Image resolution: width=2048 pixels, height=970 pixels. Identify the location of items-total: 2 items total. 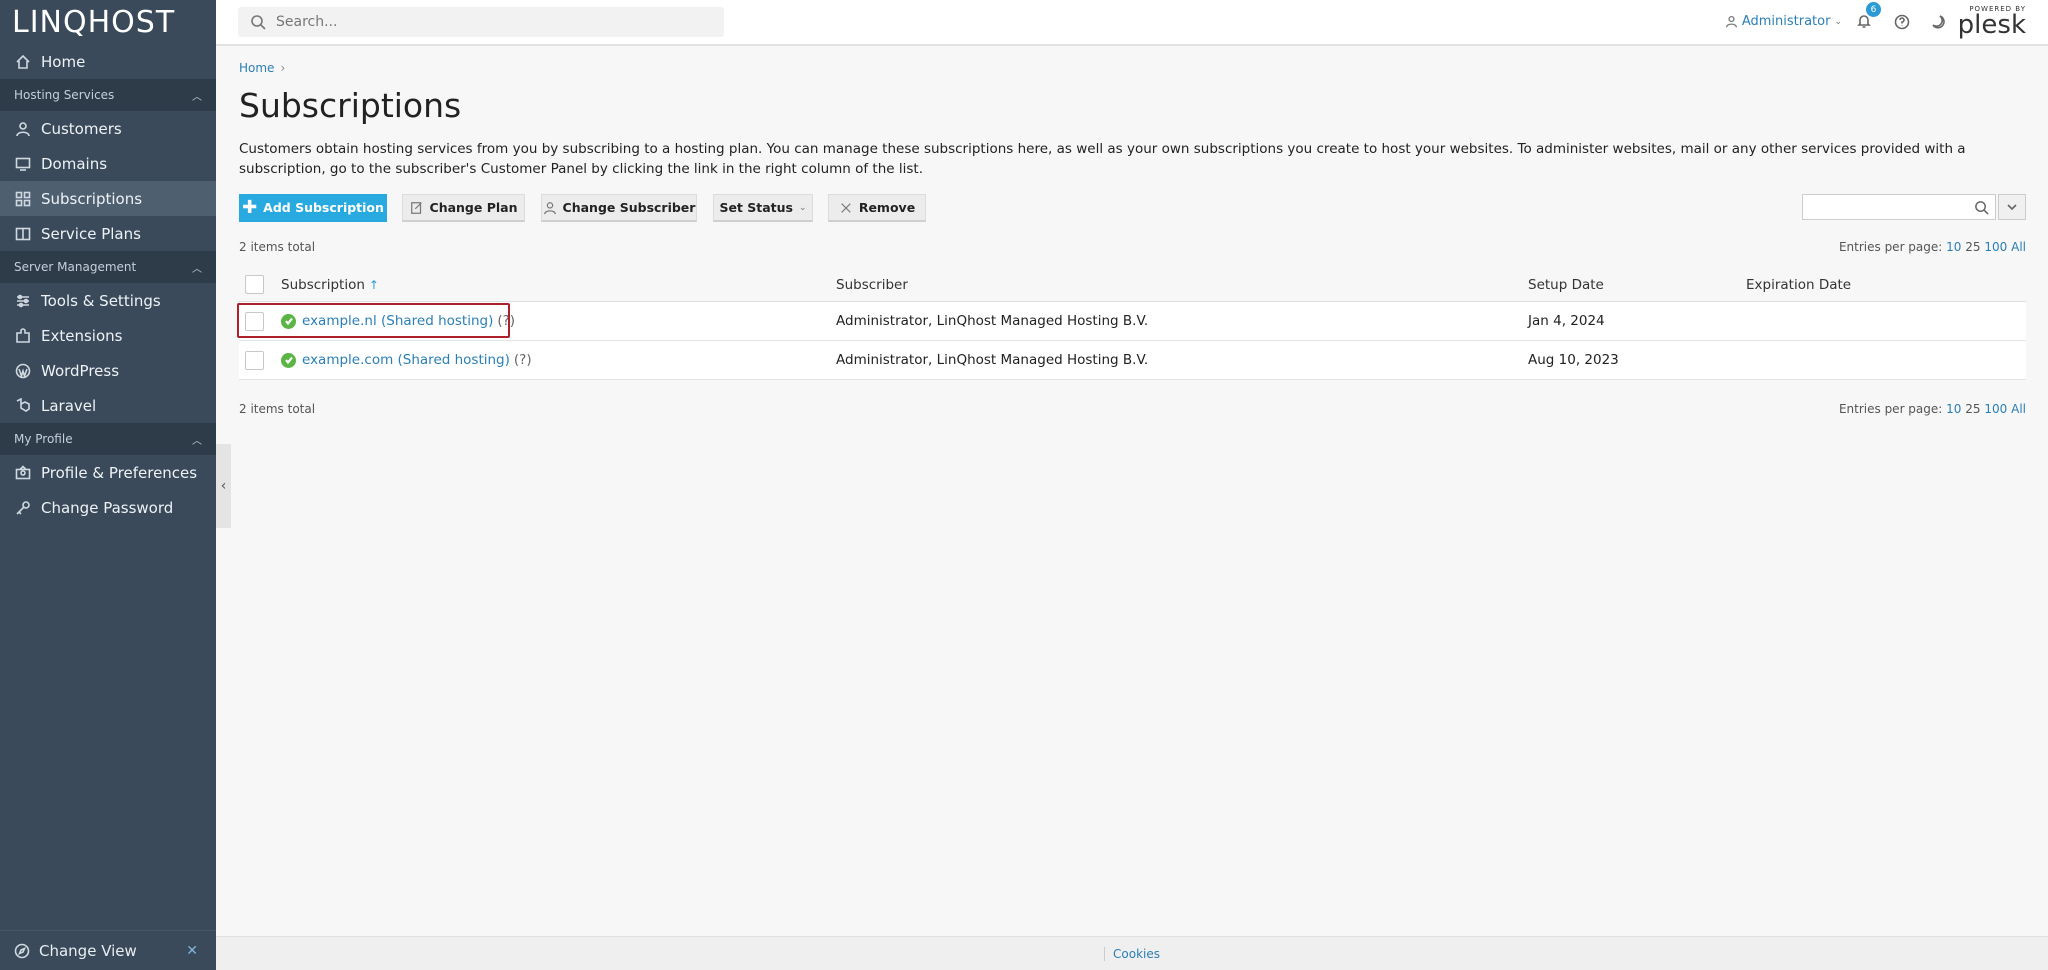
(277, 247).